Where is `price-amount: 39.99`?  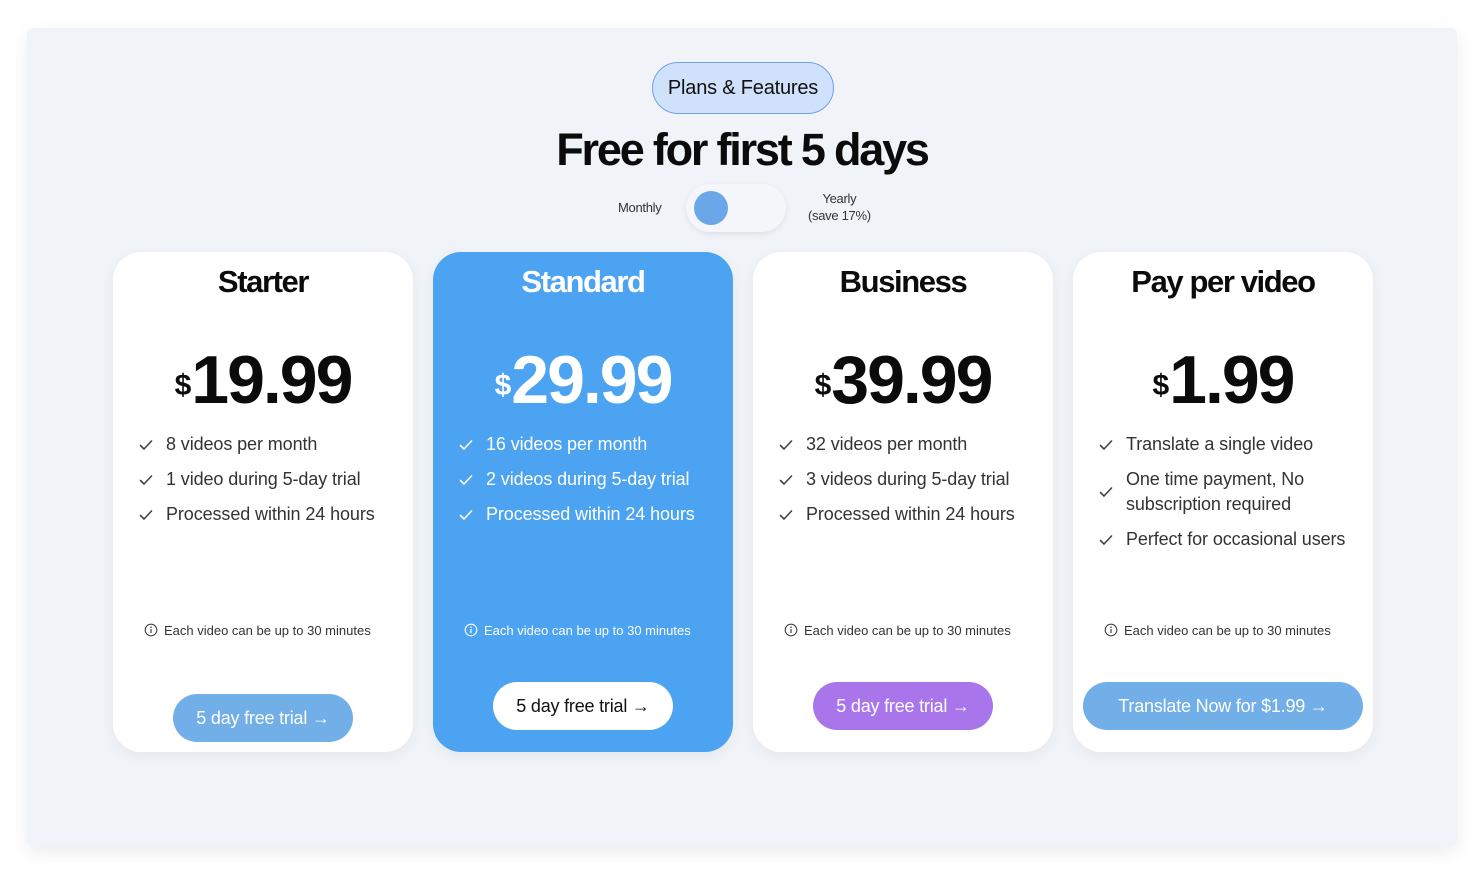
price-amount: 39.99 is located at coordinates (912, 380).